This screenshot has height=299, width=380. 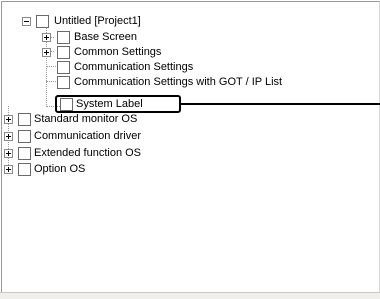 I want to click on tree-node-label: Base Screen, so click(x=105, y=37).